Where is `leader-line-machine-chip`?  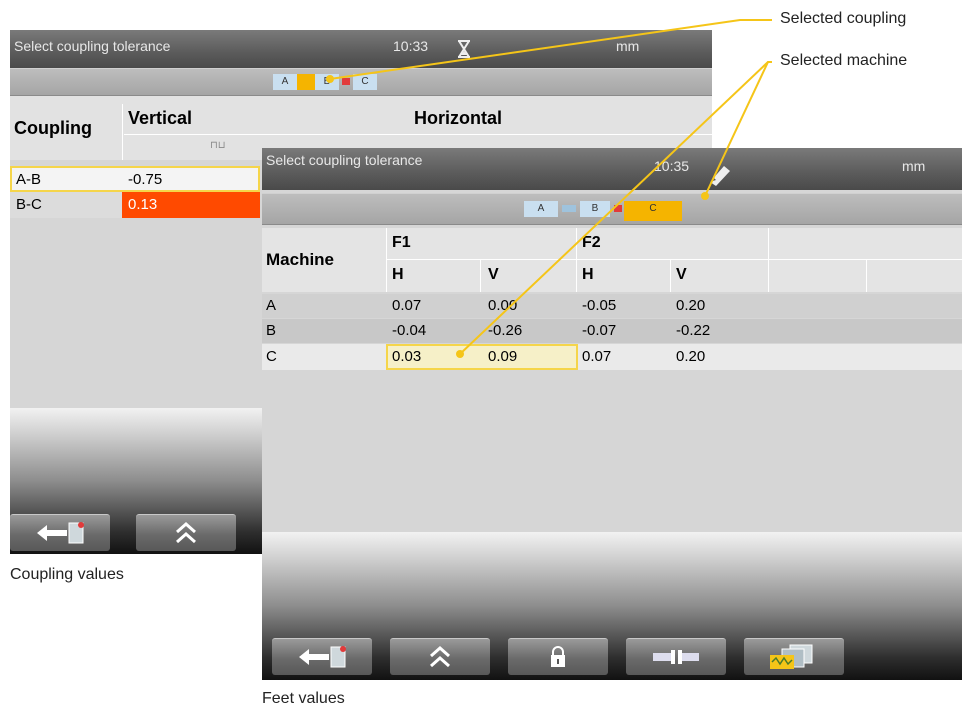
leader-line-machine-chip is located at coordinates (738, 129).